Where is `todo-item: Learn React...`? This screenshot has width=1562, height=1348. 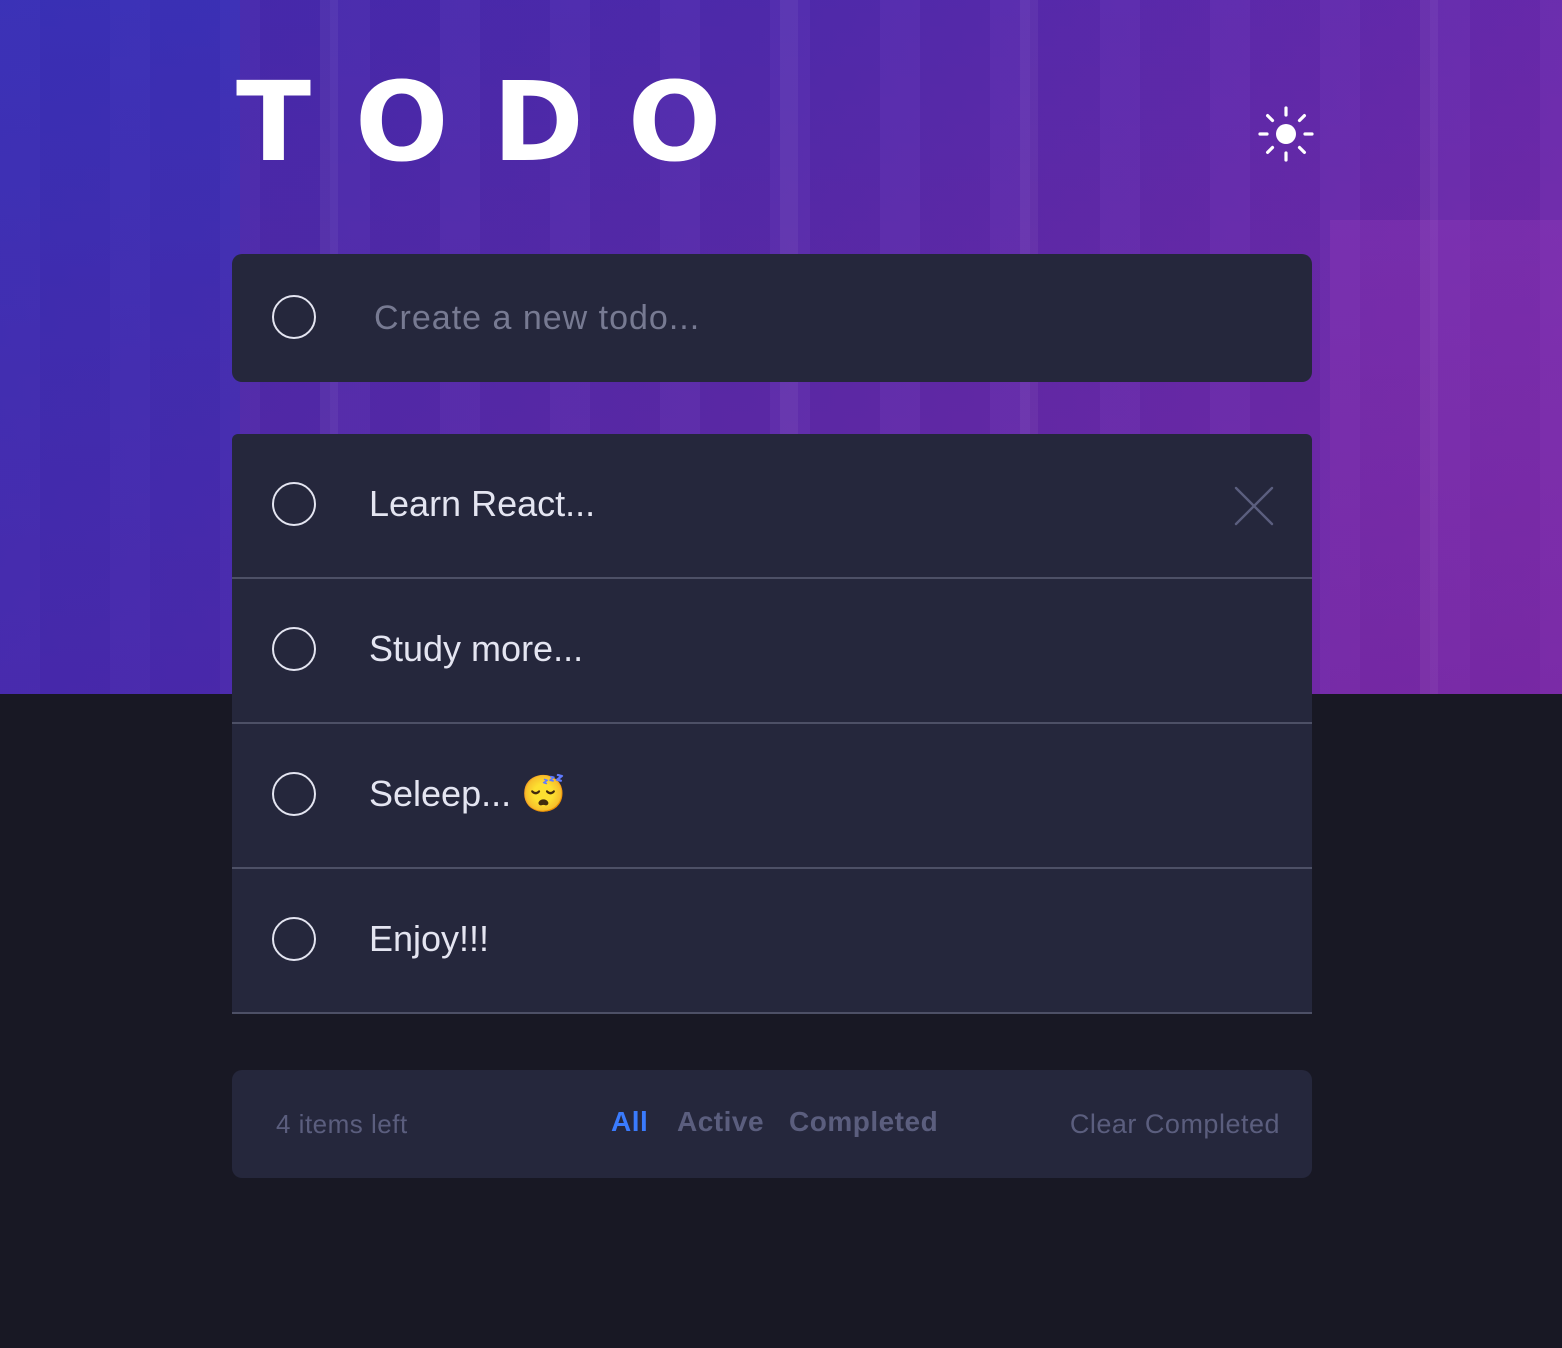 todo-item: Learn React... is located at coordinates (772, 506).